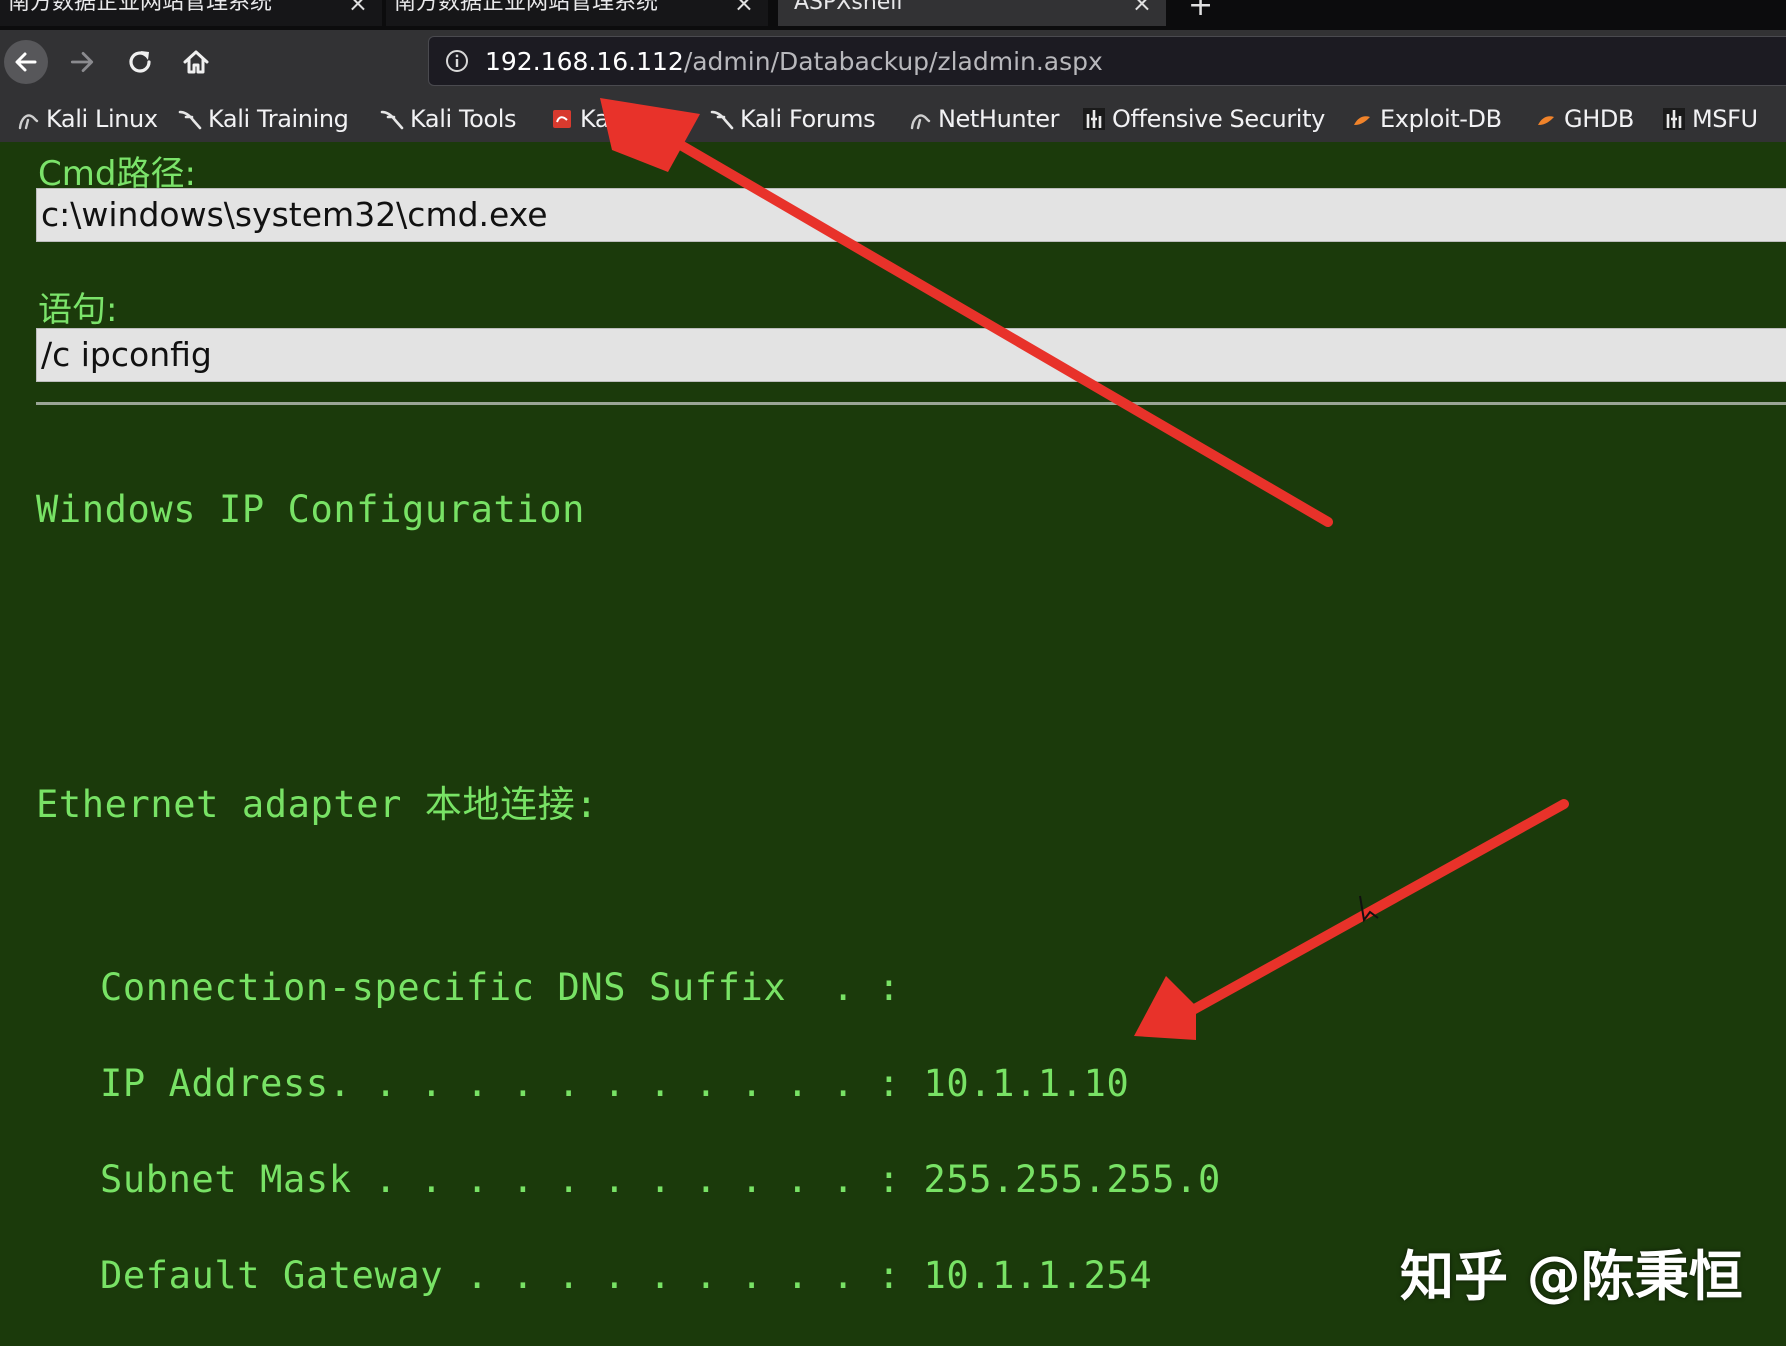  I want to click on url-host: 192.168.16.112, so click(584, 61).